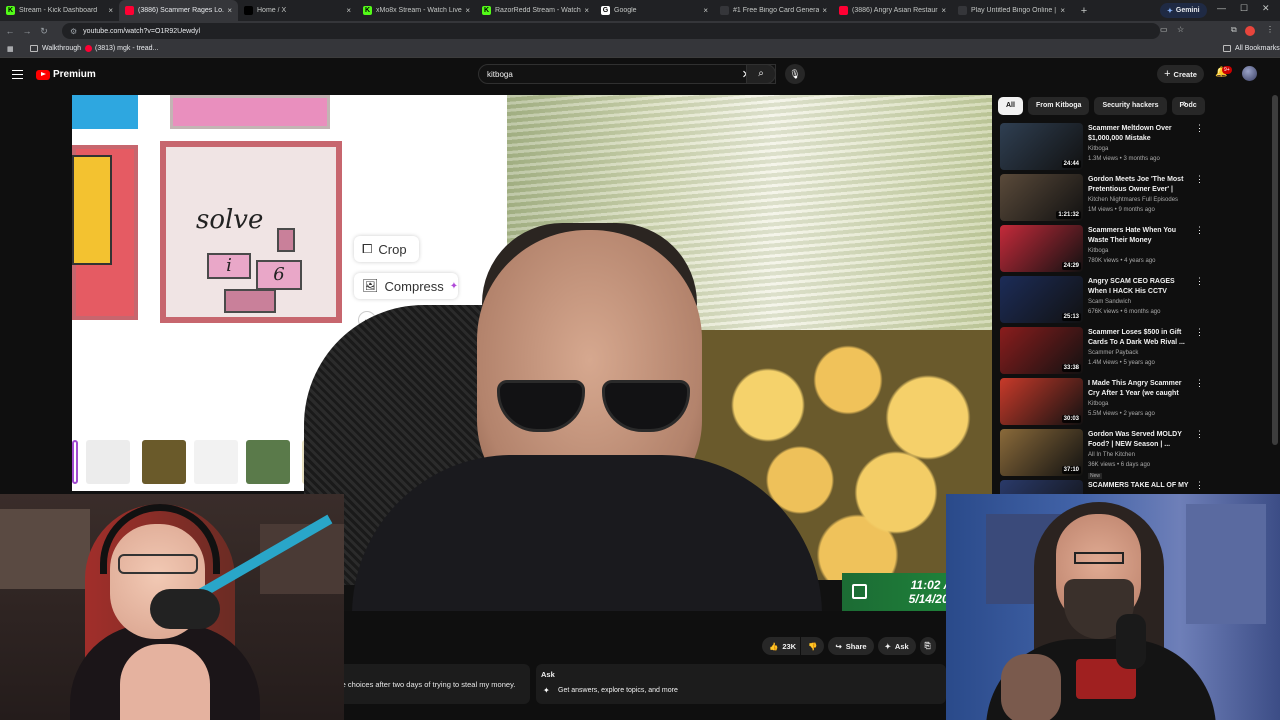 The height and width of the screenshot is (720, 1280). Describe the element at coordinates (773, 10) in the screenshot. I see `browser-tab: #1 Free Bingo Card Generator ×` at that location.